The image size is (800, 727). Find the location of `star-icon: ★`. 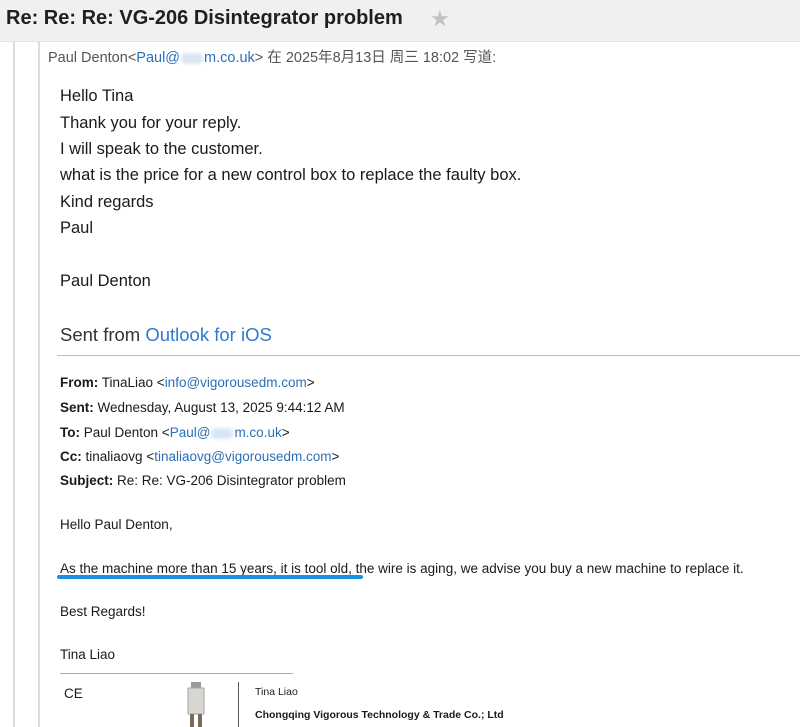

star-icon: ★ is located at coordinates (440, 19).